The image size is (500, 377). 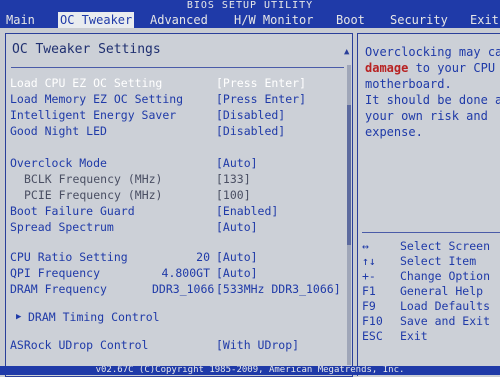 What do you see at coordinates (445, 306) in the screenshot?
I see `key-description: Load Defaults` at bounding box center [445, 306].